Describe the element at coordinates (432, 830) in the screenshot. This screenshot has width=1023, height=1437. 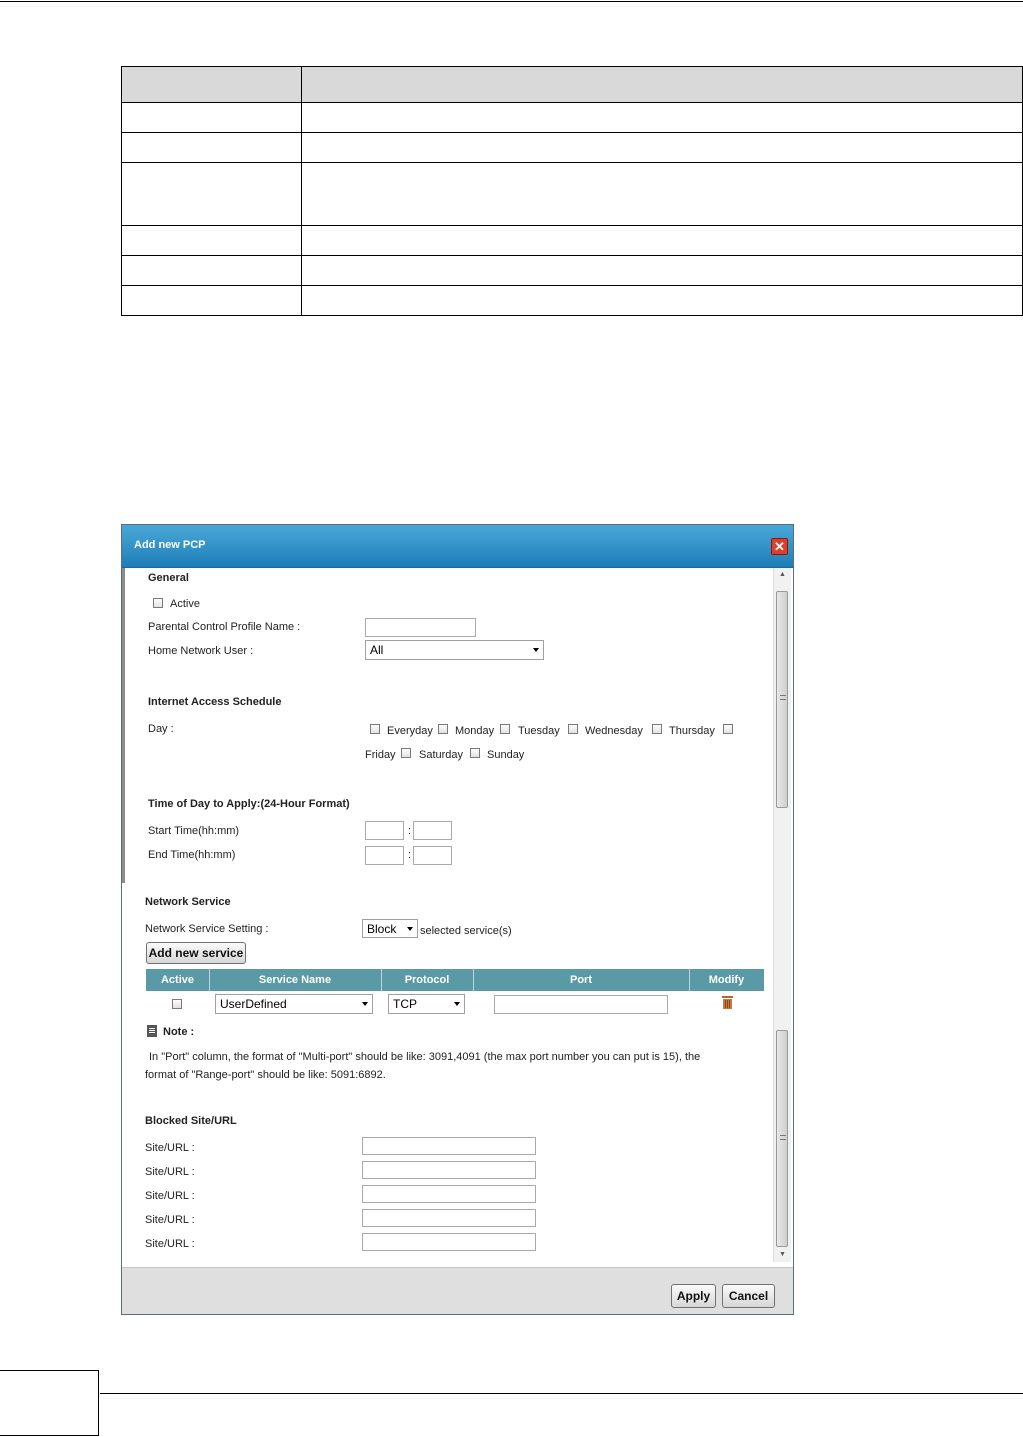
I see `start-minute-input` at that location.